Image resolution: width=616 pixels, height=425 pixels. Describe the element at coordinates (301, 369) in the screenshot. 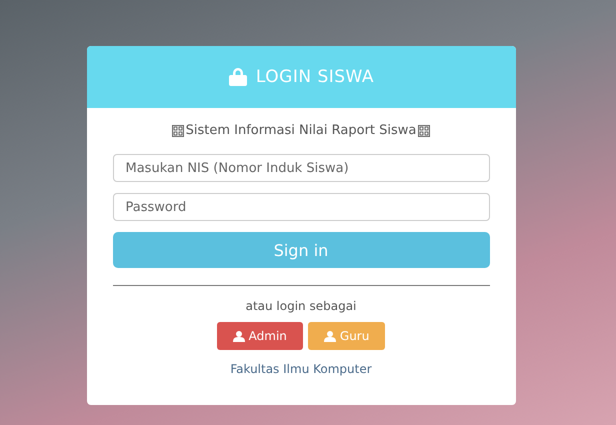

I see `footer-link: Fakultas Ilmu Komputer` at that location.